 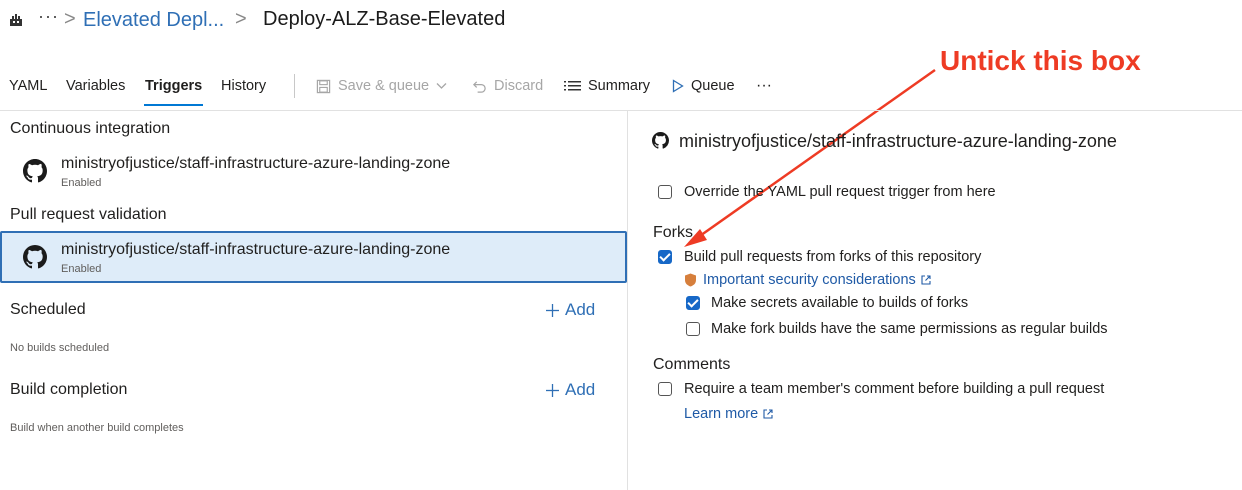 I want to click on play-icon, so click(x=678, y=86).